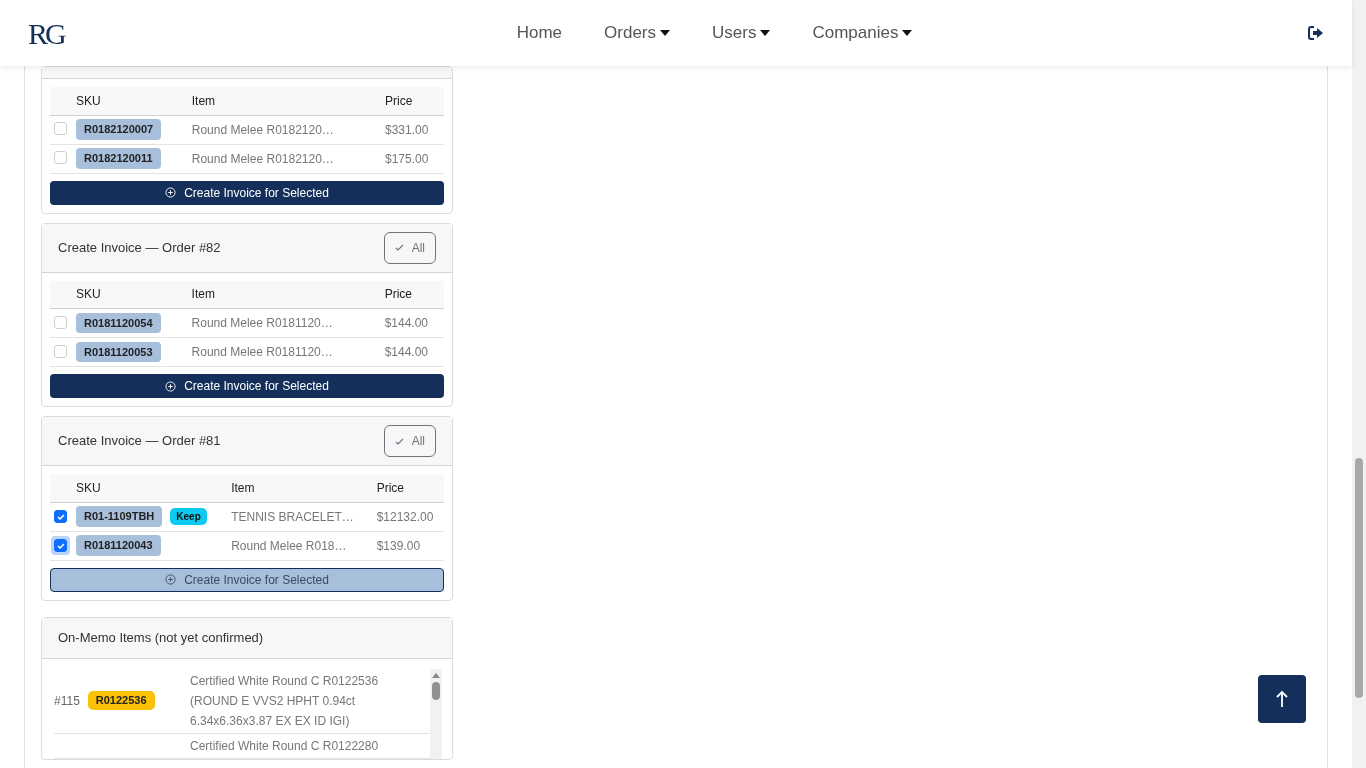 Image resolution: width=1366 pixels, height=768 pixels. What do you see at coordinates (188, 516) in the screenshot?
I see `keep-badge: Keep` at bounding box center [188, 516].